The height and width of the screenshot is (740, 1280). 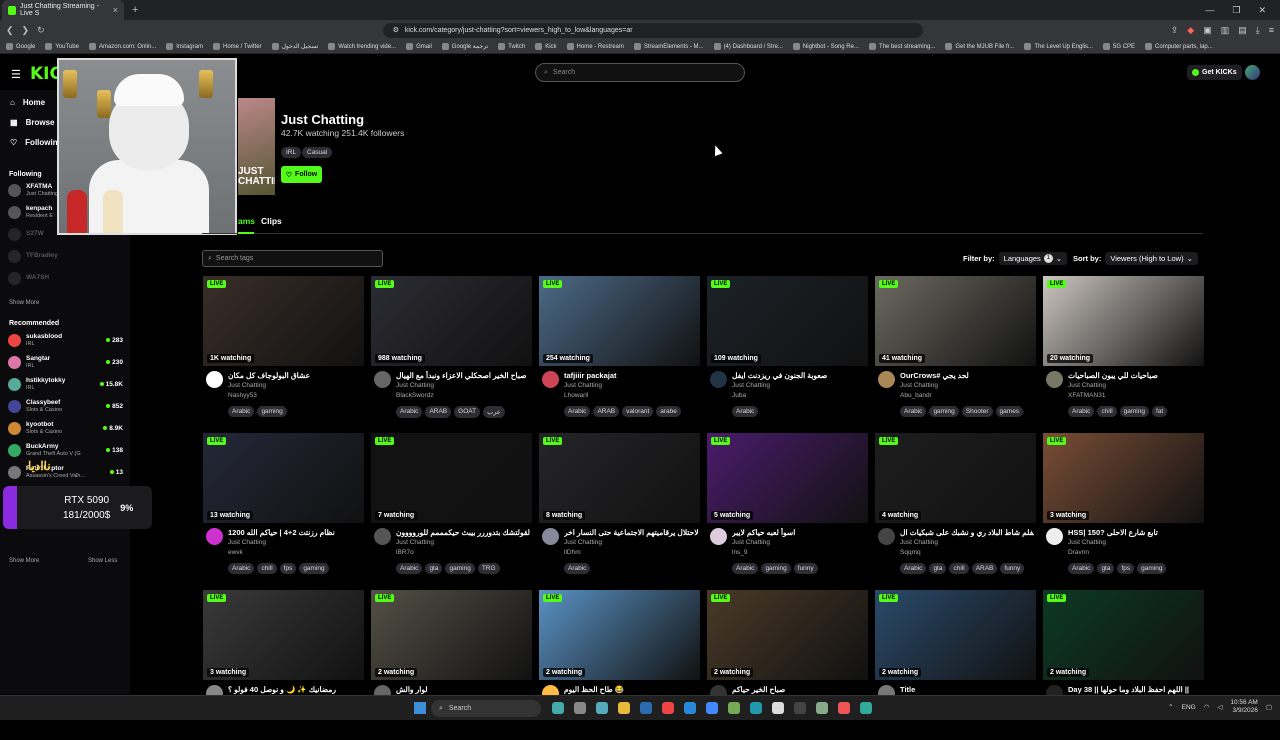 I want to click on streamer-name: Abu_bandr, so click(x=916, y=395).